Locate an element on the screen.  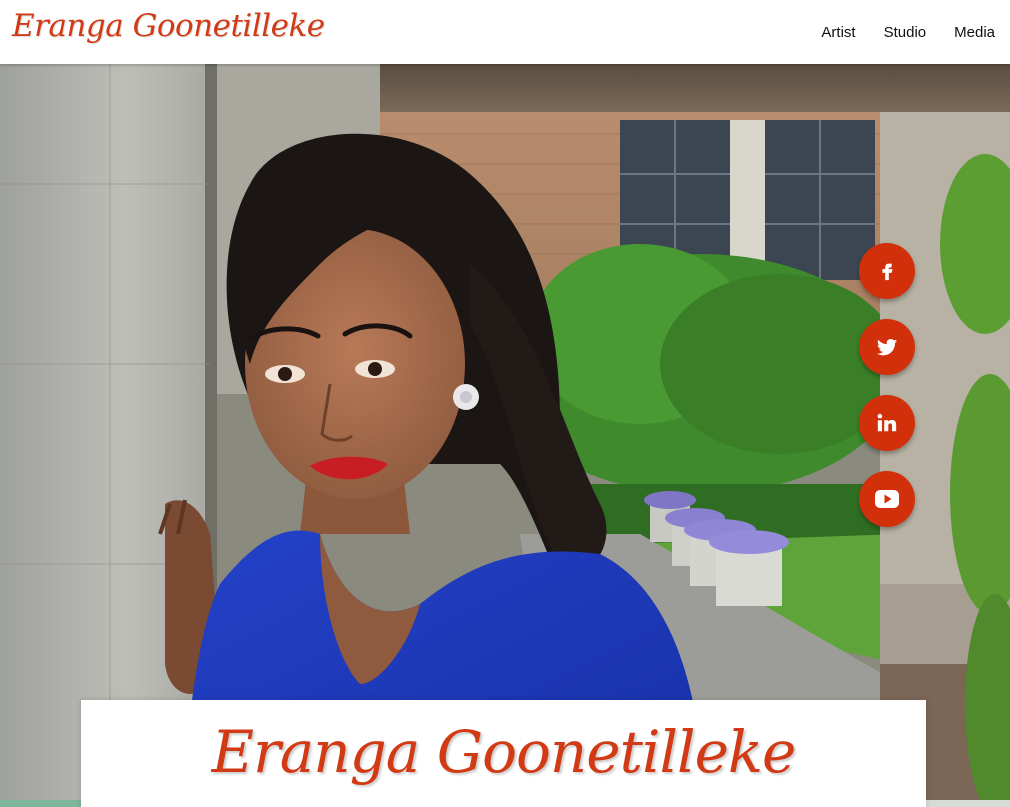
name-card: Eranga Goonetilleke is located at coordinates (503, 753).